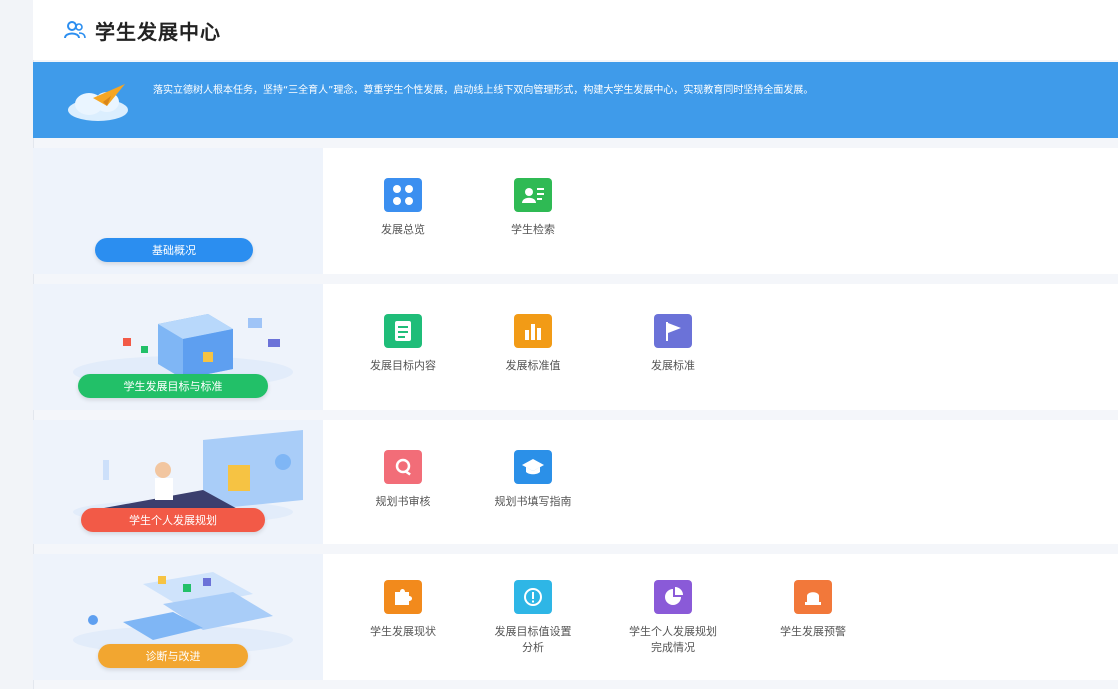 This screenshot has width=1118, height=689. What do you see at coordinates (173, 520) in the screenshot?
I see `section-tag-personal-plan: 学生个人发展规划` at bounding box center [173, 520].